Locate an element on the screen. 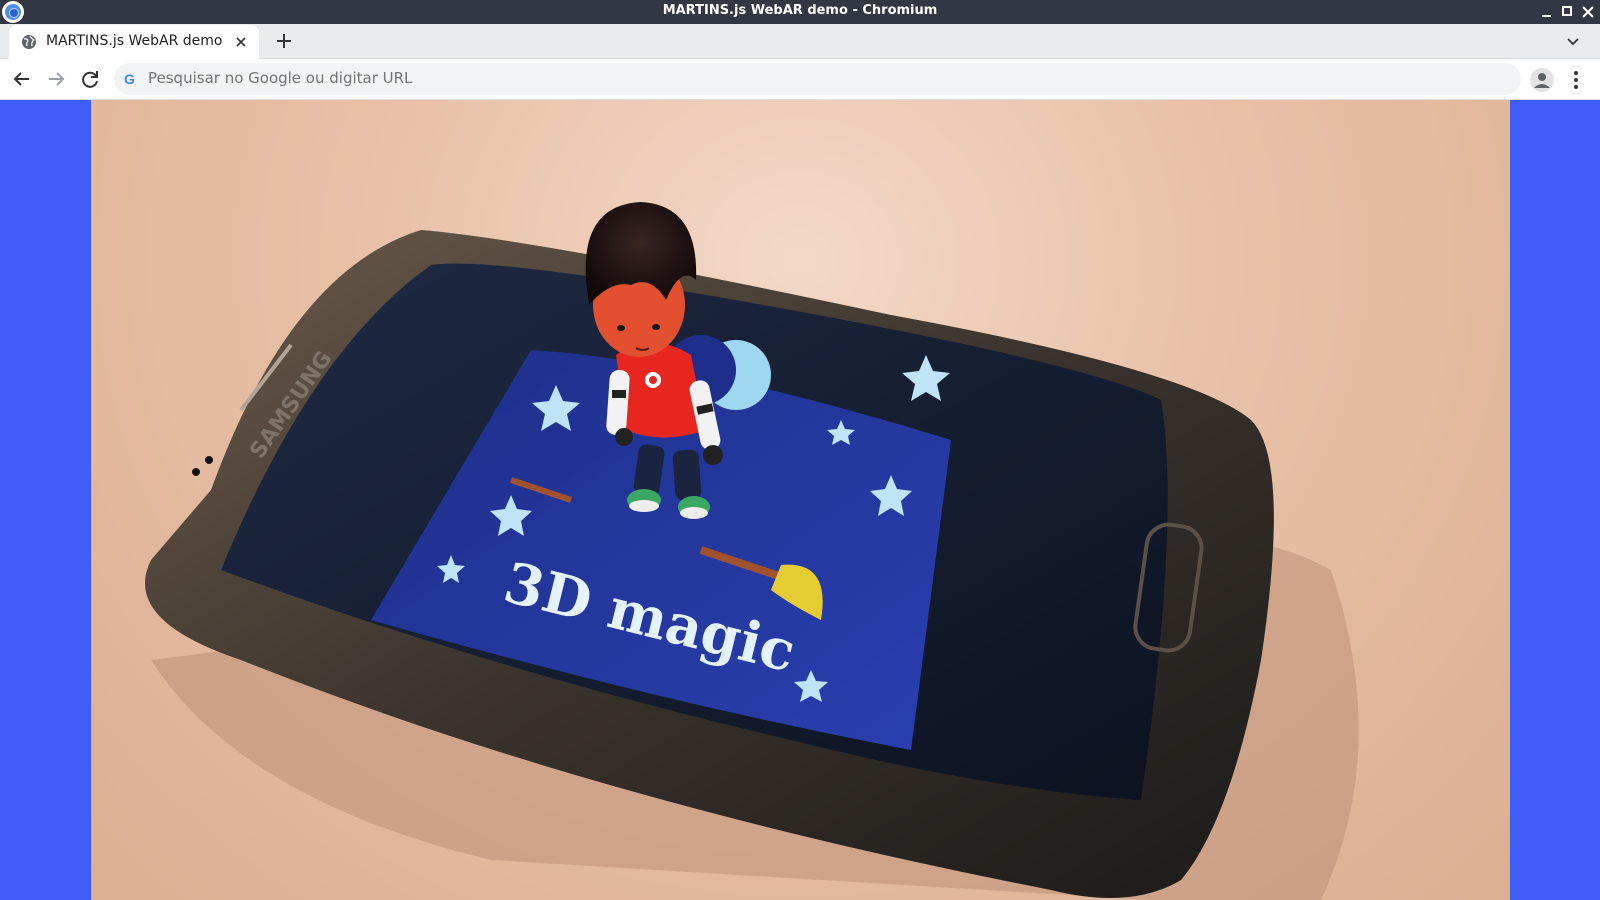  minimize-icon is located at coordinates (1547, 12).